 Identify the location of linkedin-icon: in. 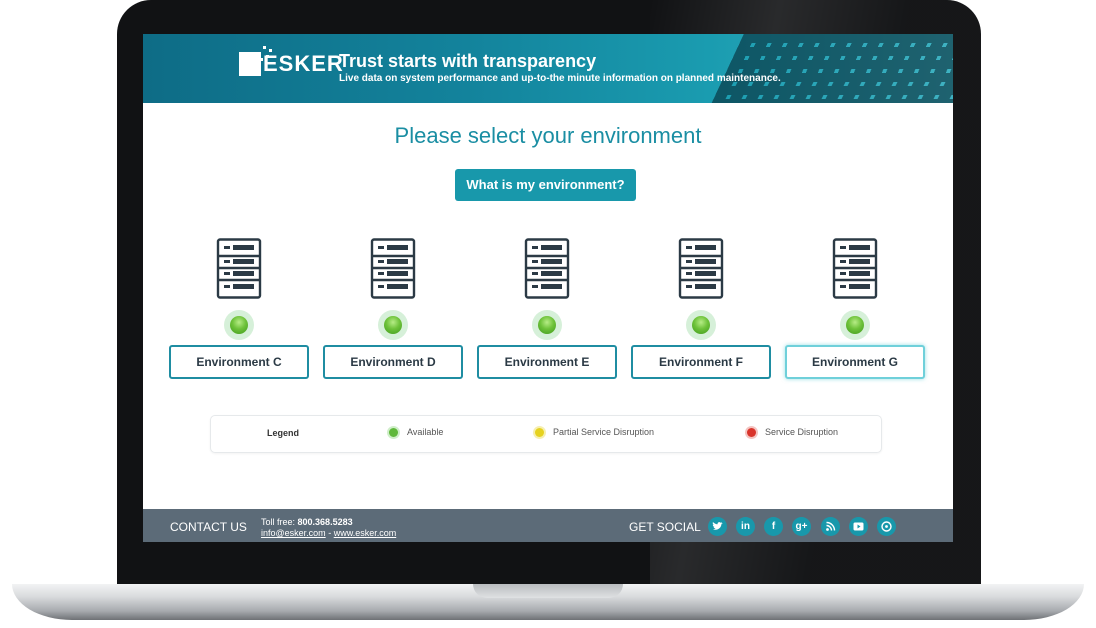
(745, 526).